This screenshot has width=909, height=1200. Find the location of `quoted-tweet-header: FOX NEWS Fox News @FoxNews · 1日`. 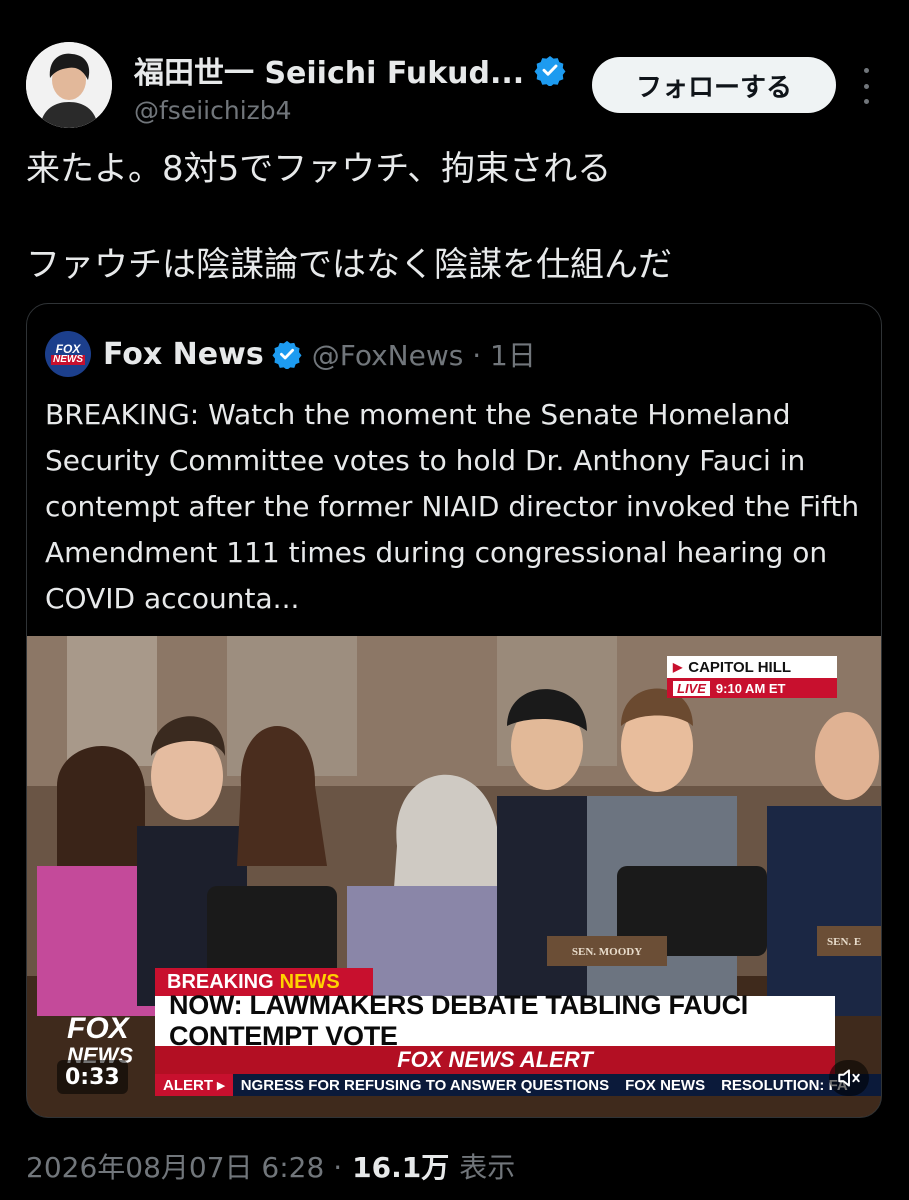

quoted-tweet-header: FOX NEWS Fox News @FoxNews · 1日 is located at coordinates (290, 354).